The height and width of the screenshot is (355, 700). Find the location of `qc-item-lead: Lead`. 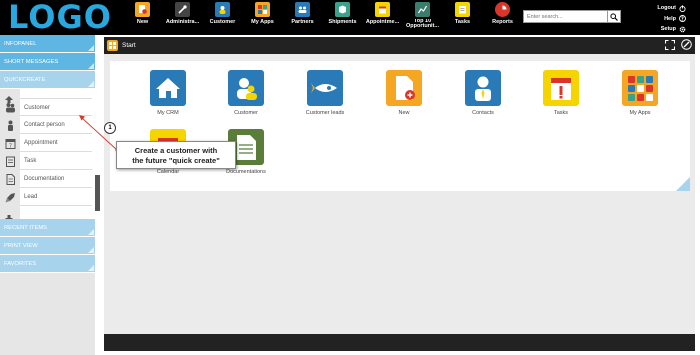

qc-item-lead: Lead is located at coordinates (46, 197).